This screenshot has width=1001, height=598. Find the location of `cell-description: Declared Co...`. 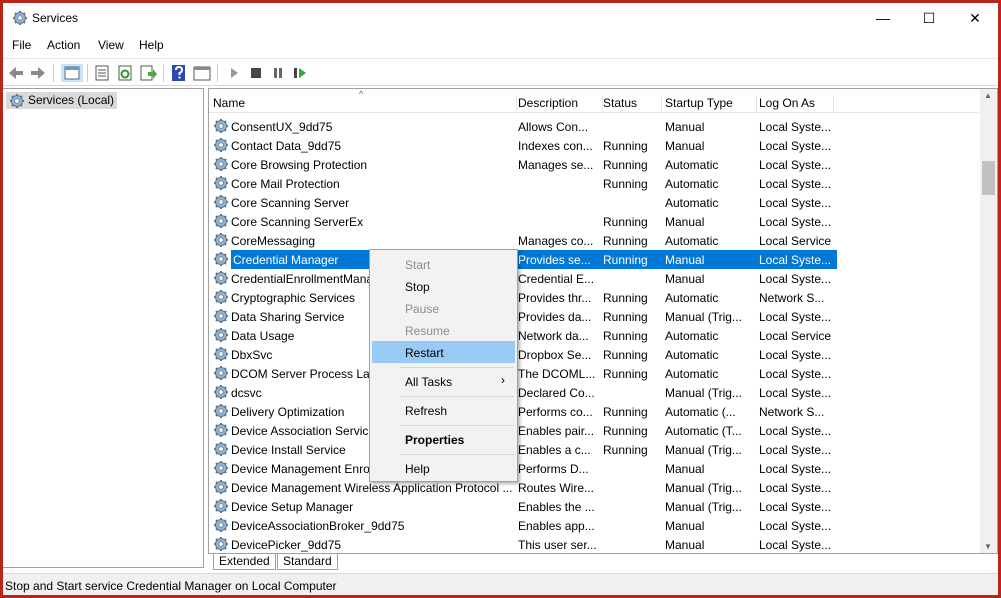

cell-description: Declared Co... is located at coordinates (556, 393).